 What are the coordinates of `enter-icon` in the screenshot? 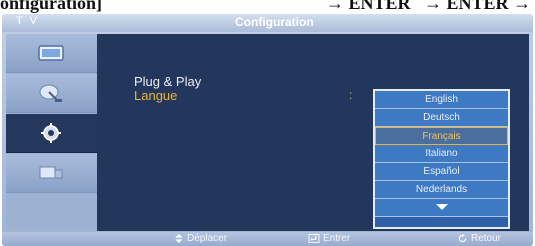 It's located at (314, 238).